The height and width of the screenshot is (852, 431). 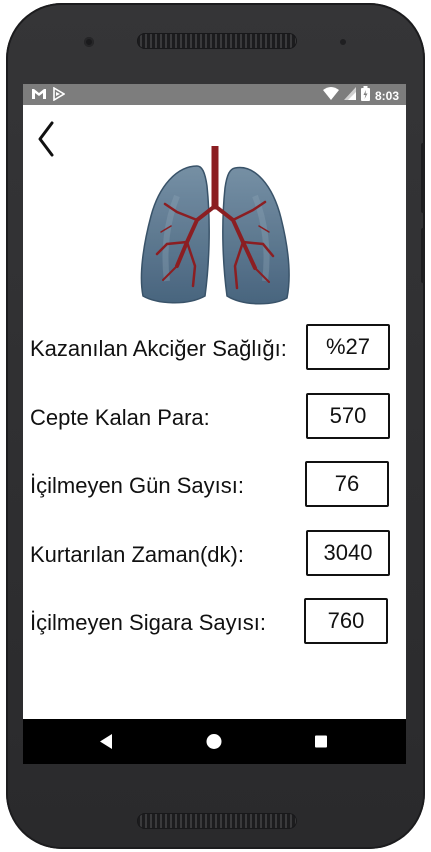 What do you see at coordinates (217, 821) in the screenshot?
I see `bottom-speaker` at bounding box center [217, 821].